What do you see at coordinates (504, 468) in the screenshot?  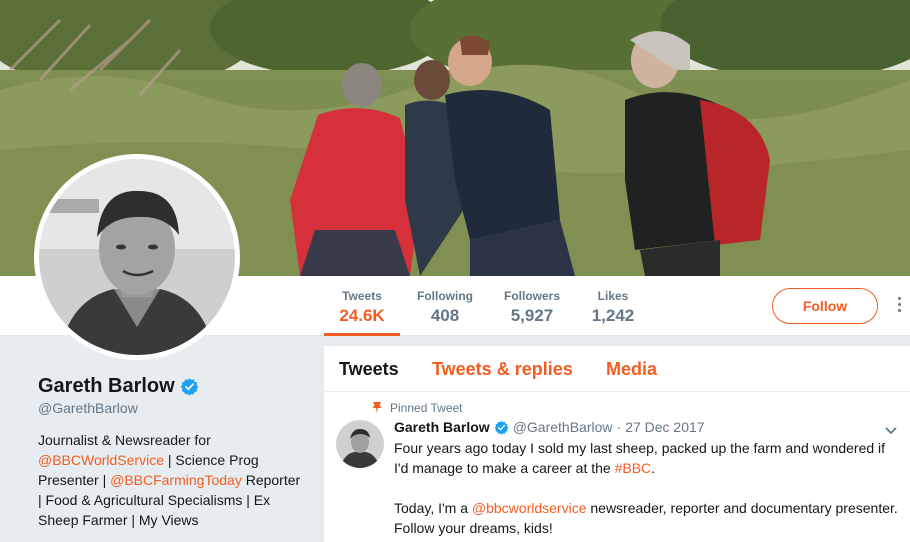 I see `tweet-text-span: I'd manage to make a career at the` at bounding box center [504, 468].